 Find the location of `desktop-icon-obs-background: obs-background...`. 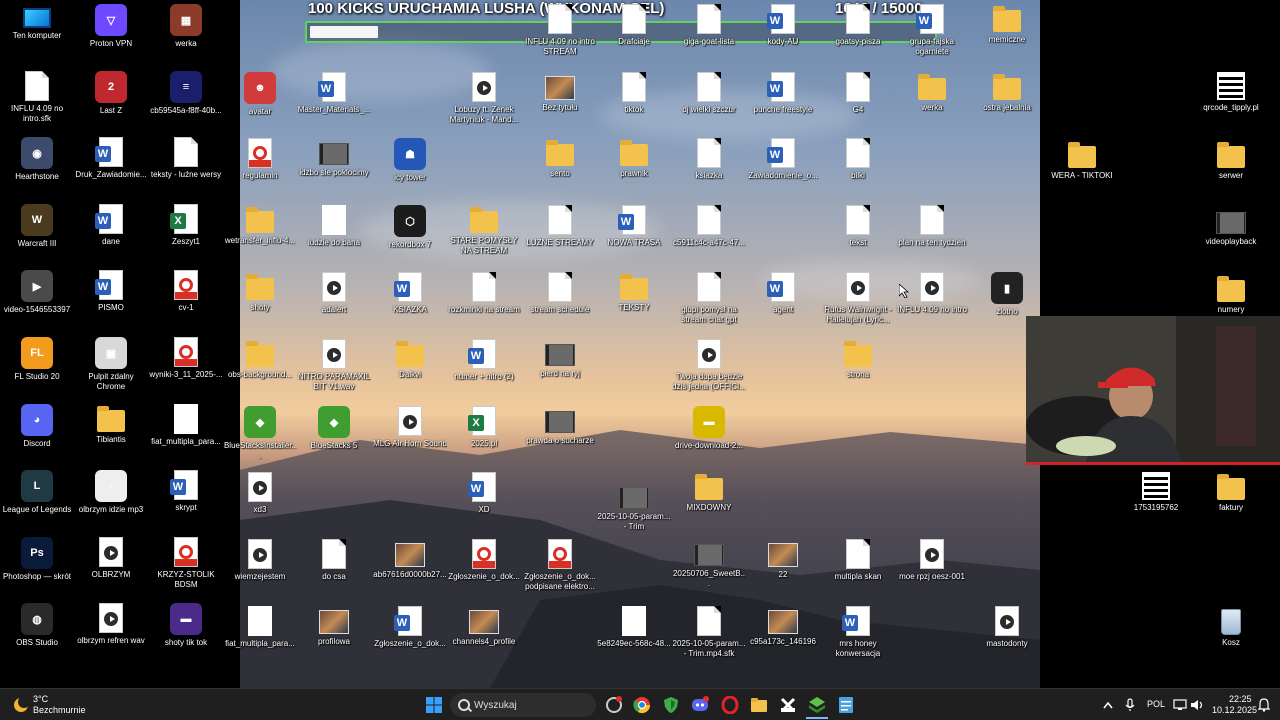

desktop-icon-obs-background: obs-background... is located at coordinates (260, 359).